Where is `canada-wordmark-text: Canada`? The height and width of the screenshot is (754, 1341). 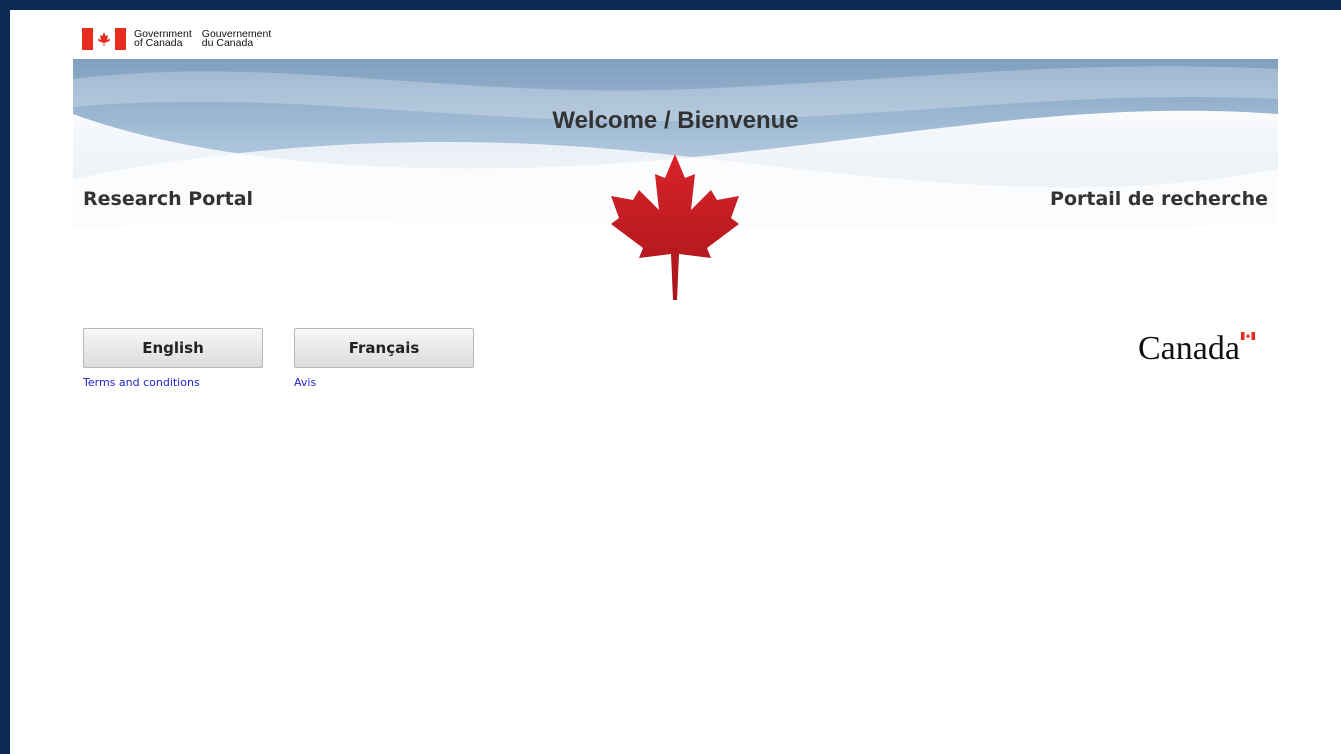
canada-wordmark-text: Canada is located at coordinates (1189, 348).